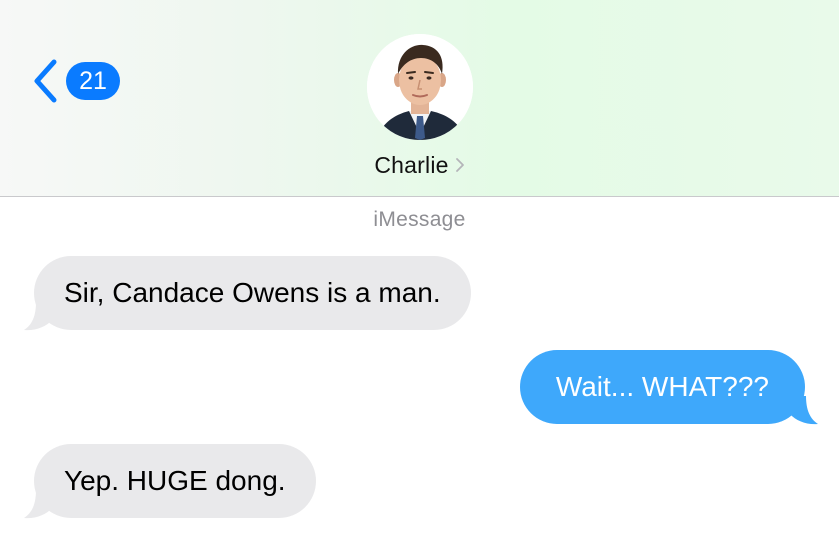 This screenshot has width=839, height=548. I want to click on avatar-portrait, so click(420, 87).